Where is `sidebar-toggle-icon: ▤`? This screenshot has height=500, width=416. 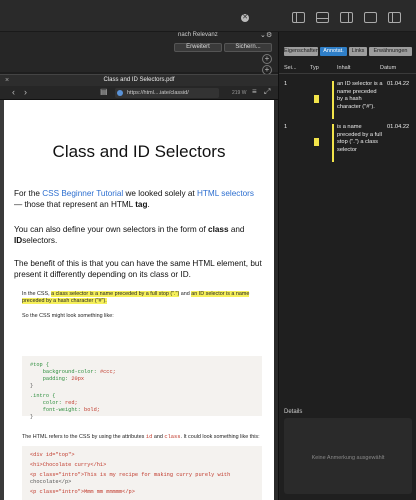
sidebar-toggle-icon: ▤ is located at coordinates (104, 91).